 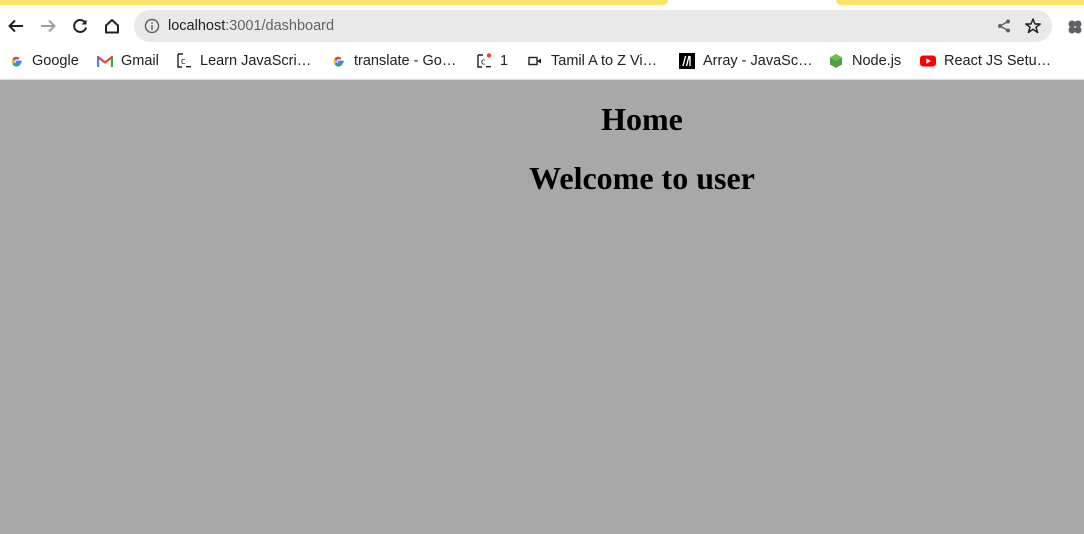 I want to click on gmail-icon, so click(x=105, y=61).